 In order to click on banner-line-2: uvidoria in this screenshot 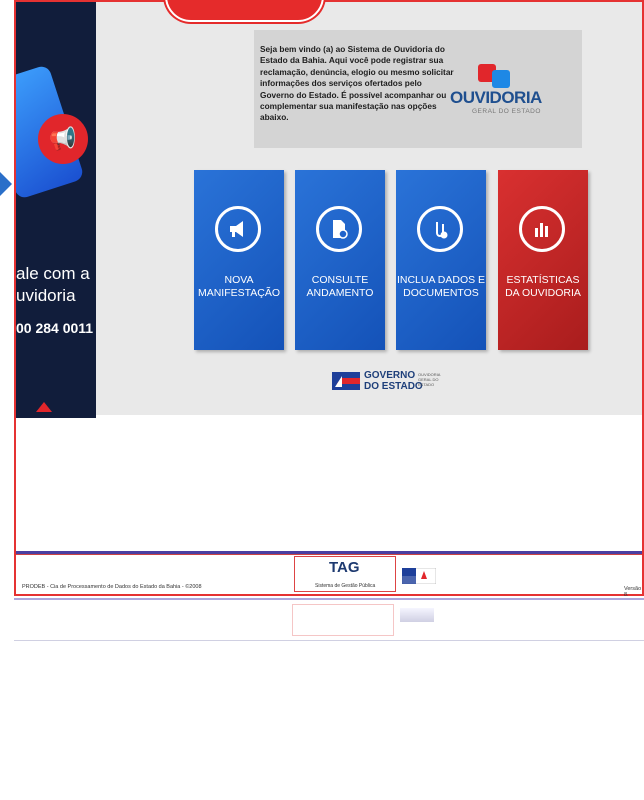, I will do `click(46, 295)`.